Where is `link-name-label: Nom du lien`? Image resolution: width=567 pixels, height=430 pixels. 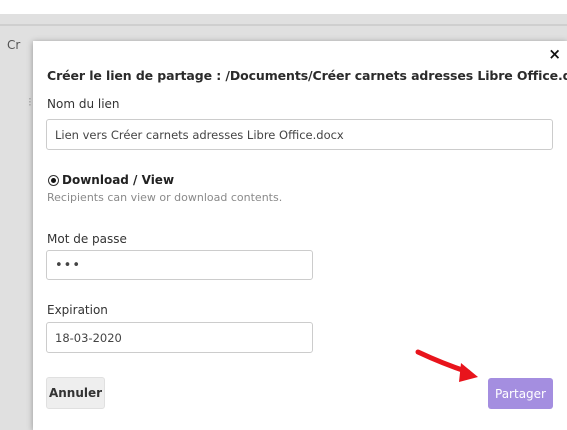 link-name-label: Nom du lien is located at coordinates (83, 104).